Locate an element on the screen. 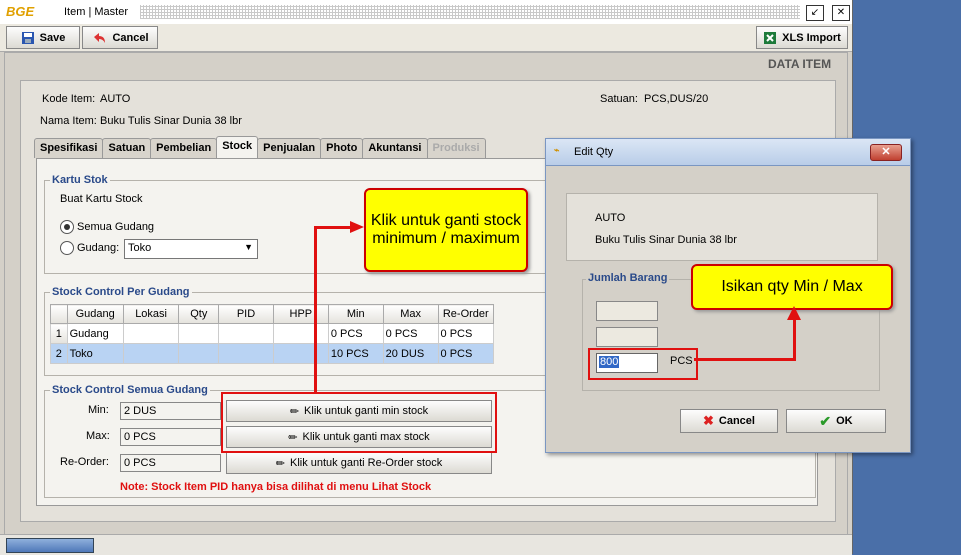 The image size is (961, 555). cell-gudang: Gudang is located at coordinates (95, 333).